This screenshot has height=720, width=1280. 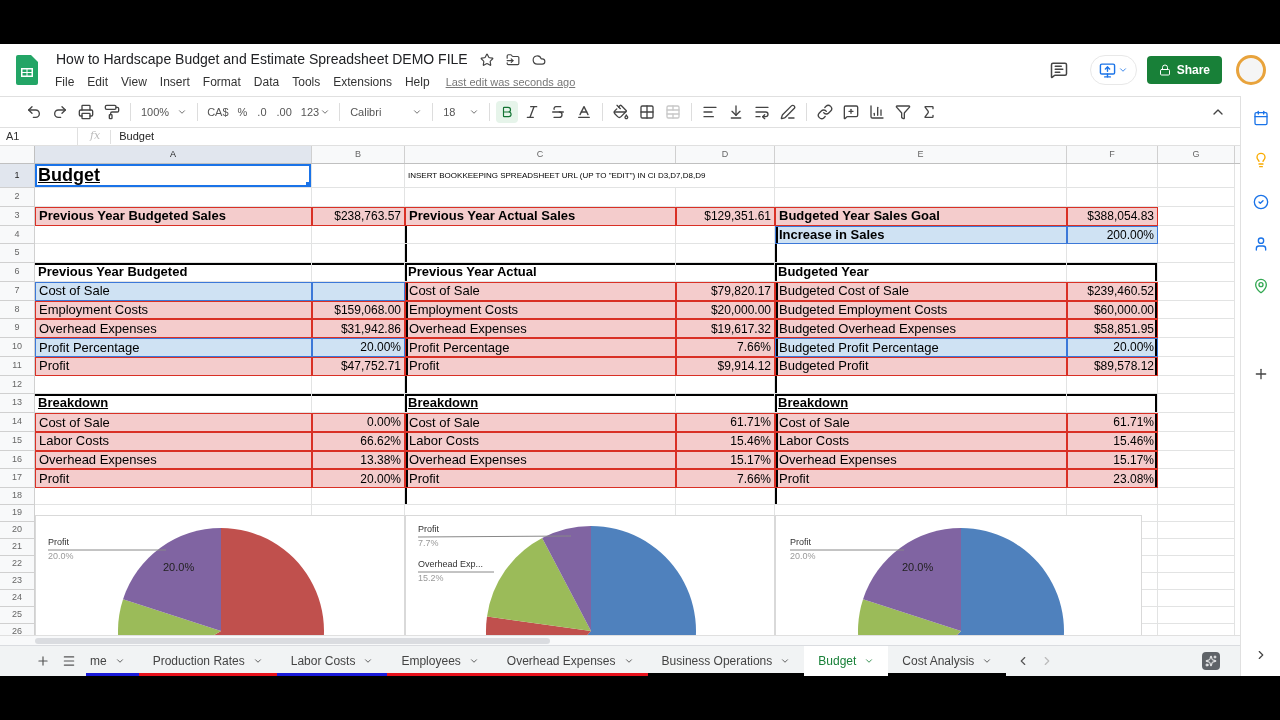 I want to click on row-header: 25, so click(x=17, y=615).